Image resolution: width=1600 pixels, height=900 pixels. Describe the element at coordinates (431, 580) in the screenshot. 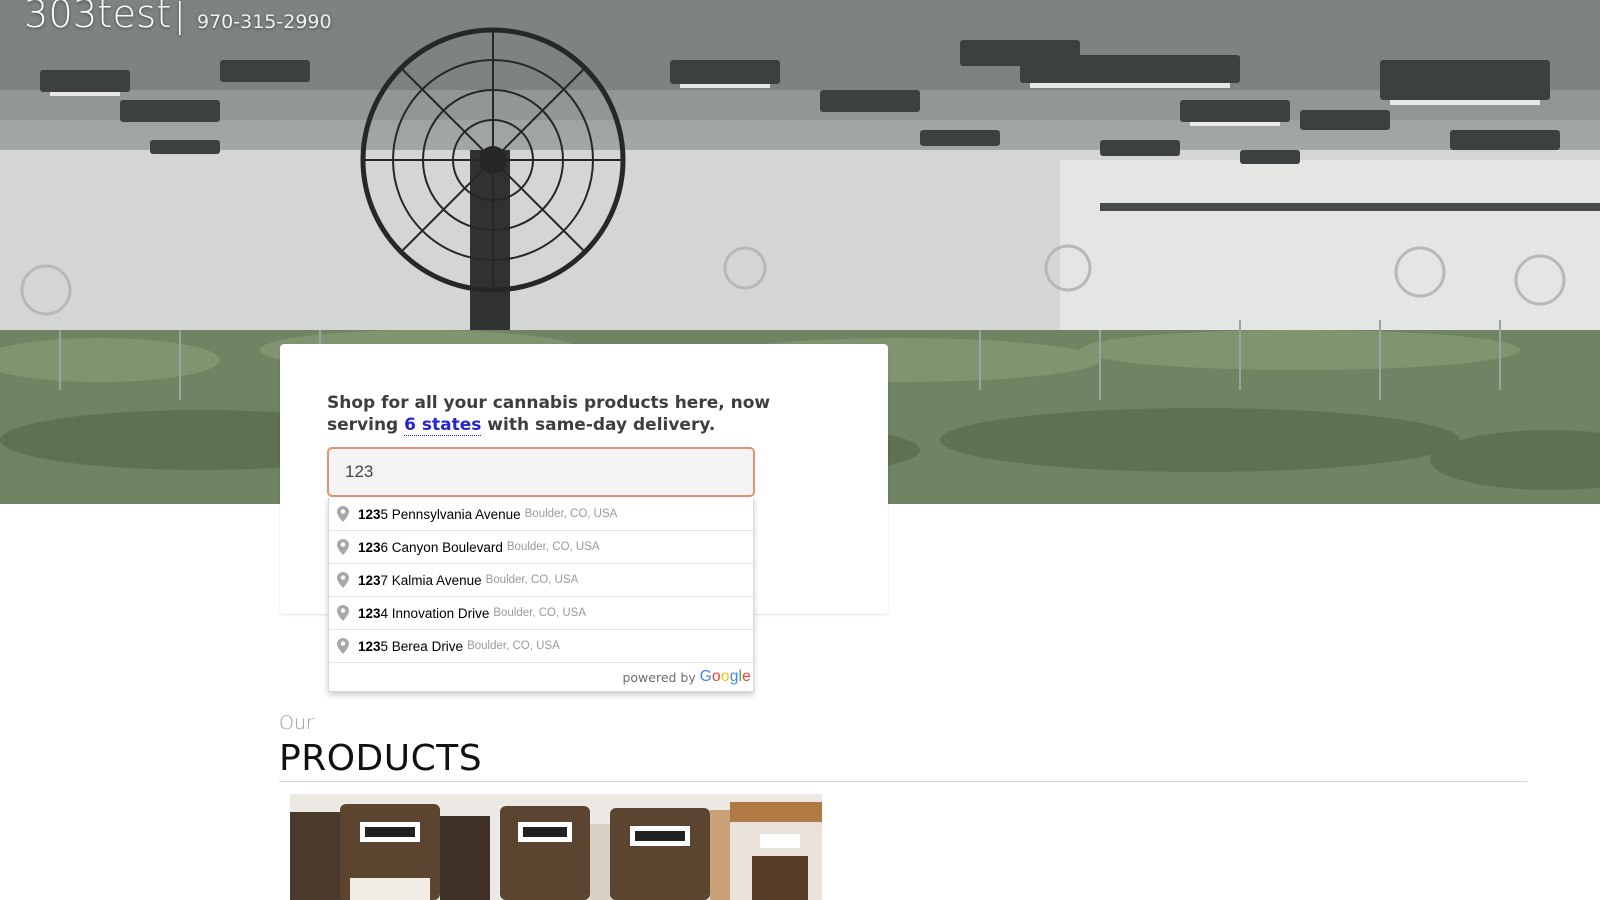

I see `suggestion-main: 7 Kalmia Avenue` at that location.